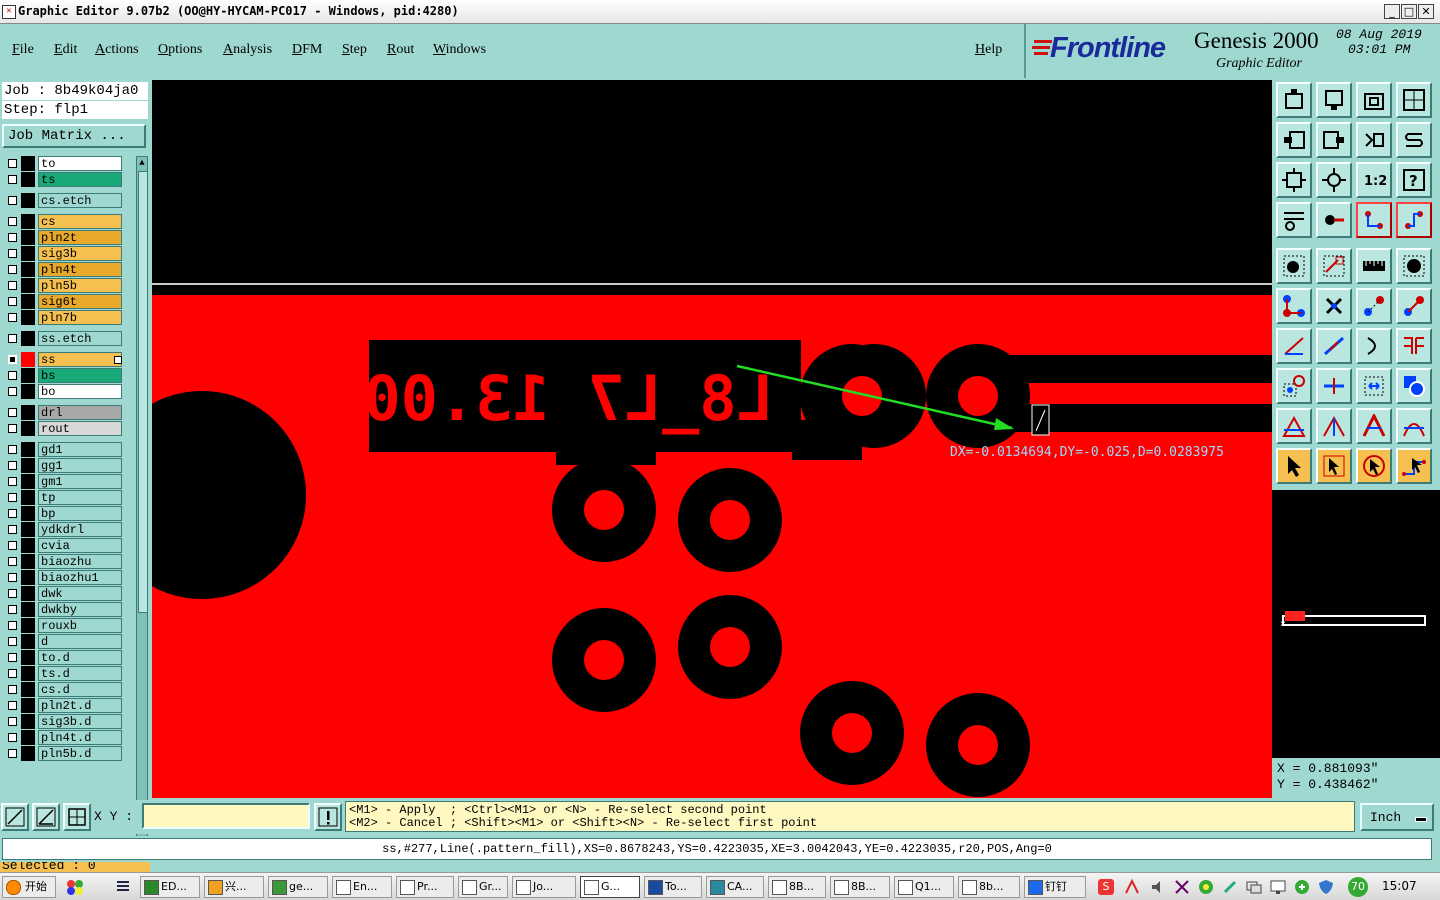 This screenshot has width=1440, height=900. I want to click on pointer-select-icon, so click(1334, 466).